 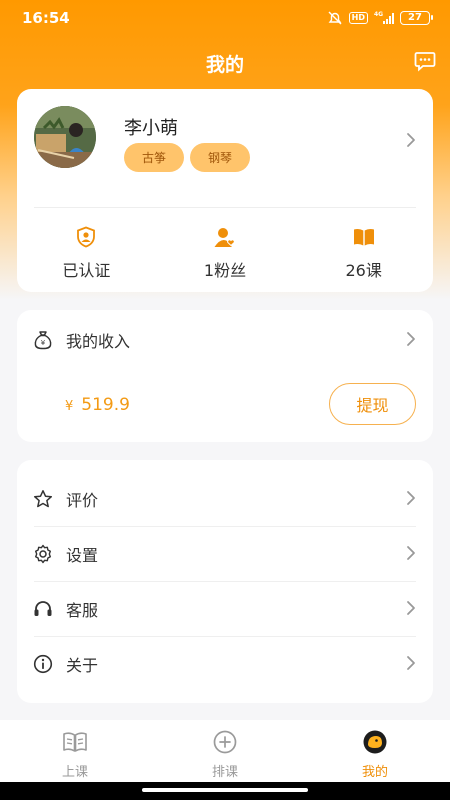 I want to click on plus-circle-icon, so click(x=225, y=742).